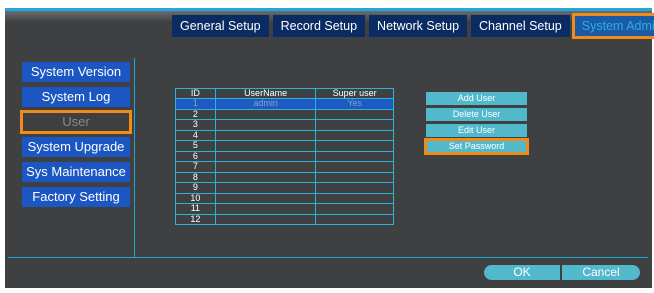 This screenshot has width=654, height=293. I want to click on tab-network-setup: Network Setup, so click(418, 26).